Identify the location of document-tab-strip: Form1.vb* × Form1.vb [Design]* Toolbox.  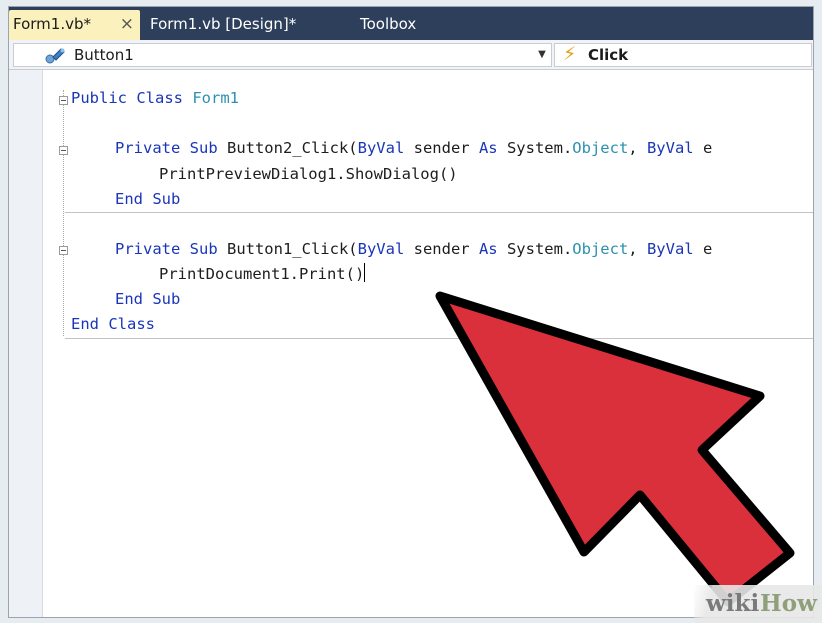
(411, 23).